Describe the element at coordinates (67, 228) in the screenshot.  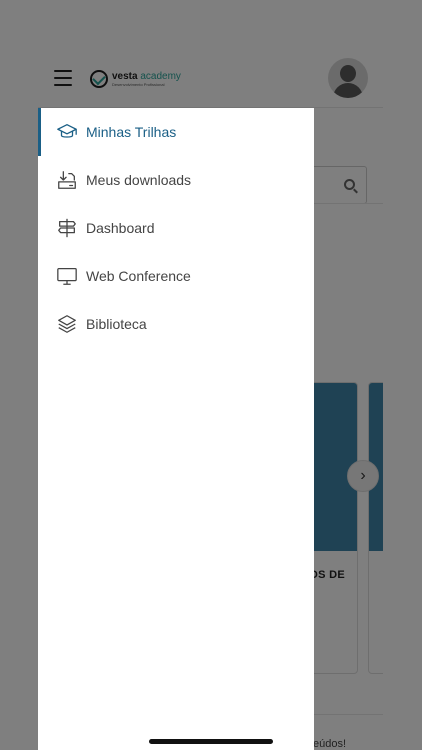
I see `signpost-icon` at that location.